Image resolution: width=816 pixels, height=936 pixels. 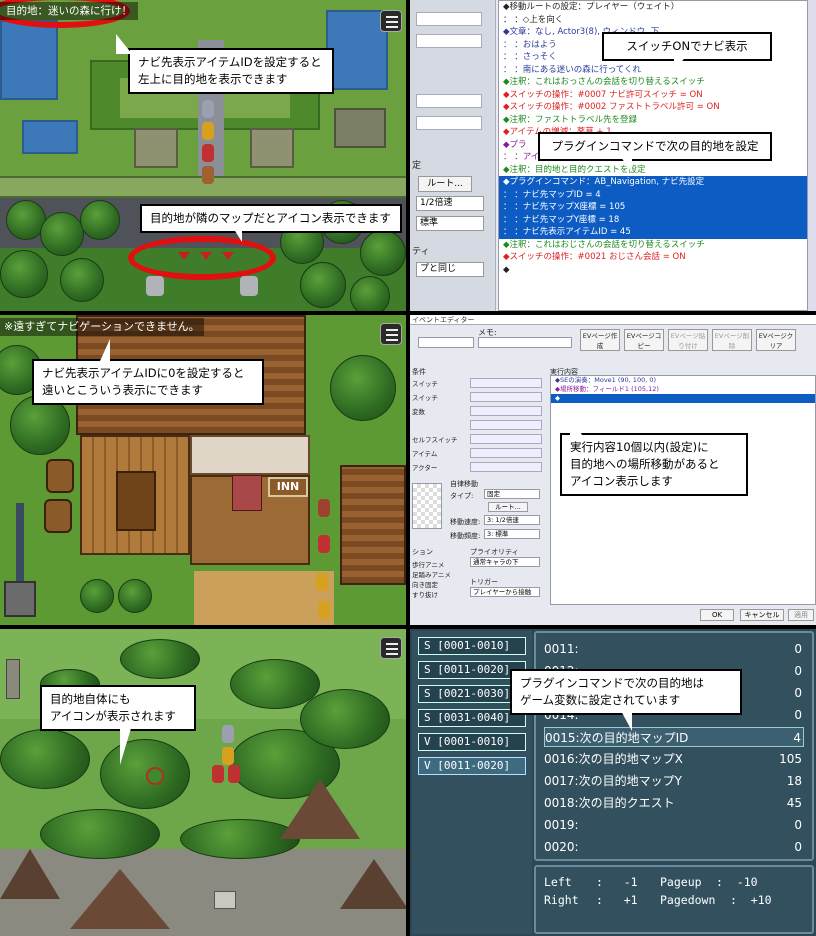 What do you see at coordinates (644, 340) in the screenshot?
I see `ev-page-button: EVページコピー` at bounding box center [644, 340].